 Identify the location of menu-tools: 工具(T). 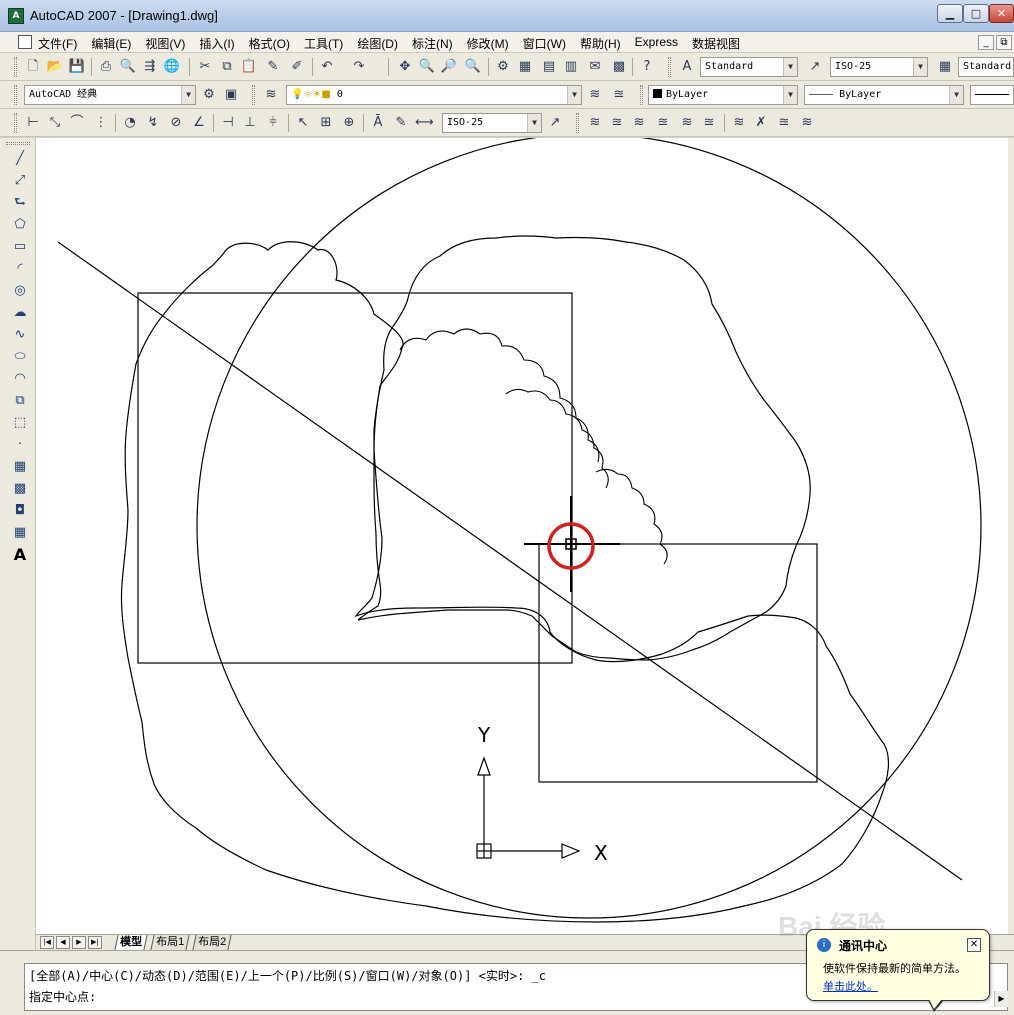
(327, 43).